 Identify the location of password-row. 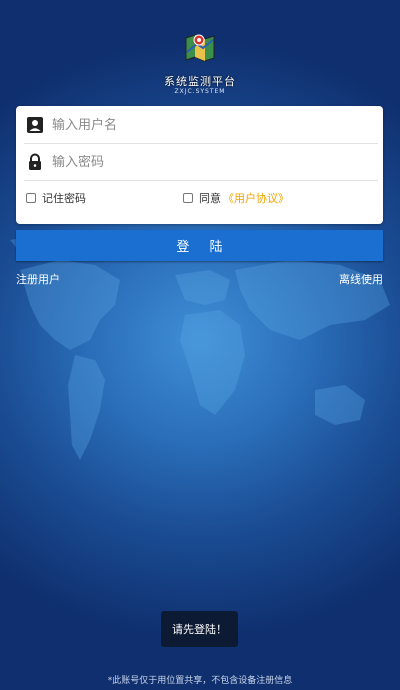
(201, 162).